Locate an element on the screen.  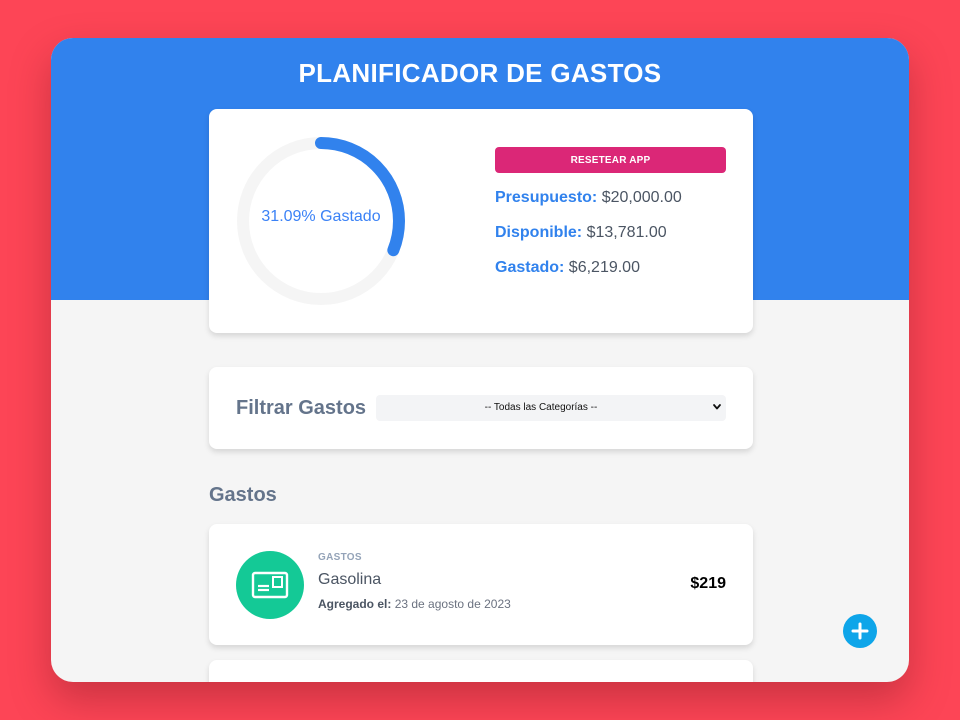
expense-date: Agregado el: 23 de agosto de 2023 is located at coordinates (414, 604).